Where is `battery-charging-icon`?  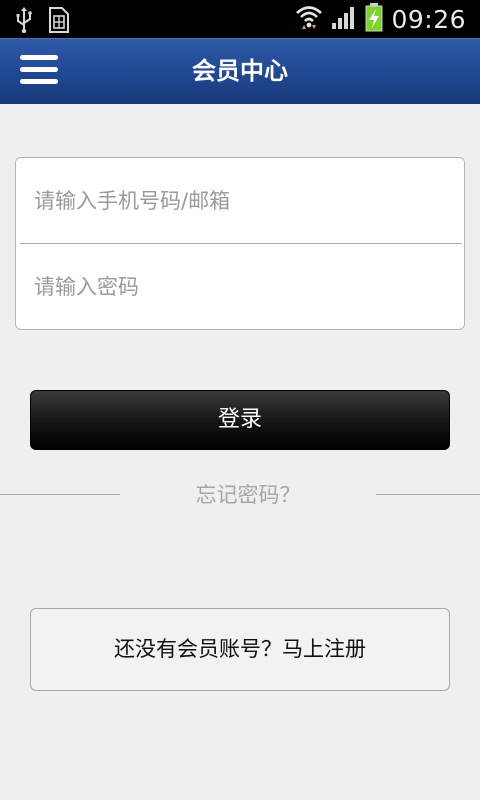 battery-charging-icon is located at coordinates (374, 19).